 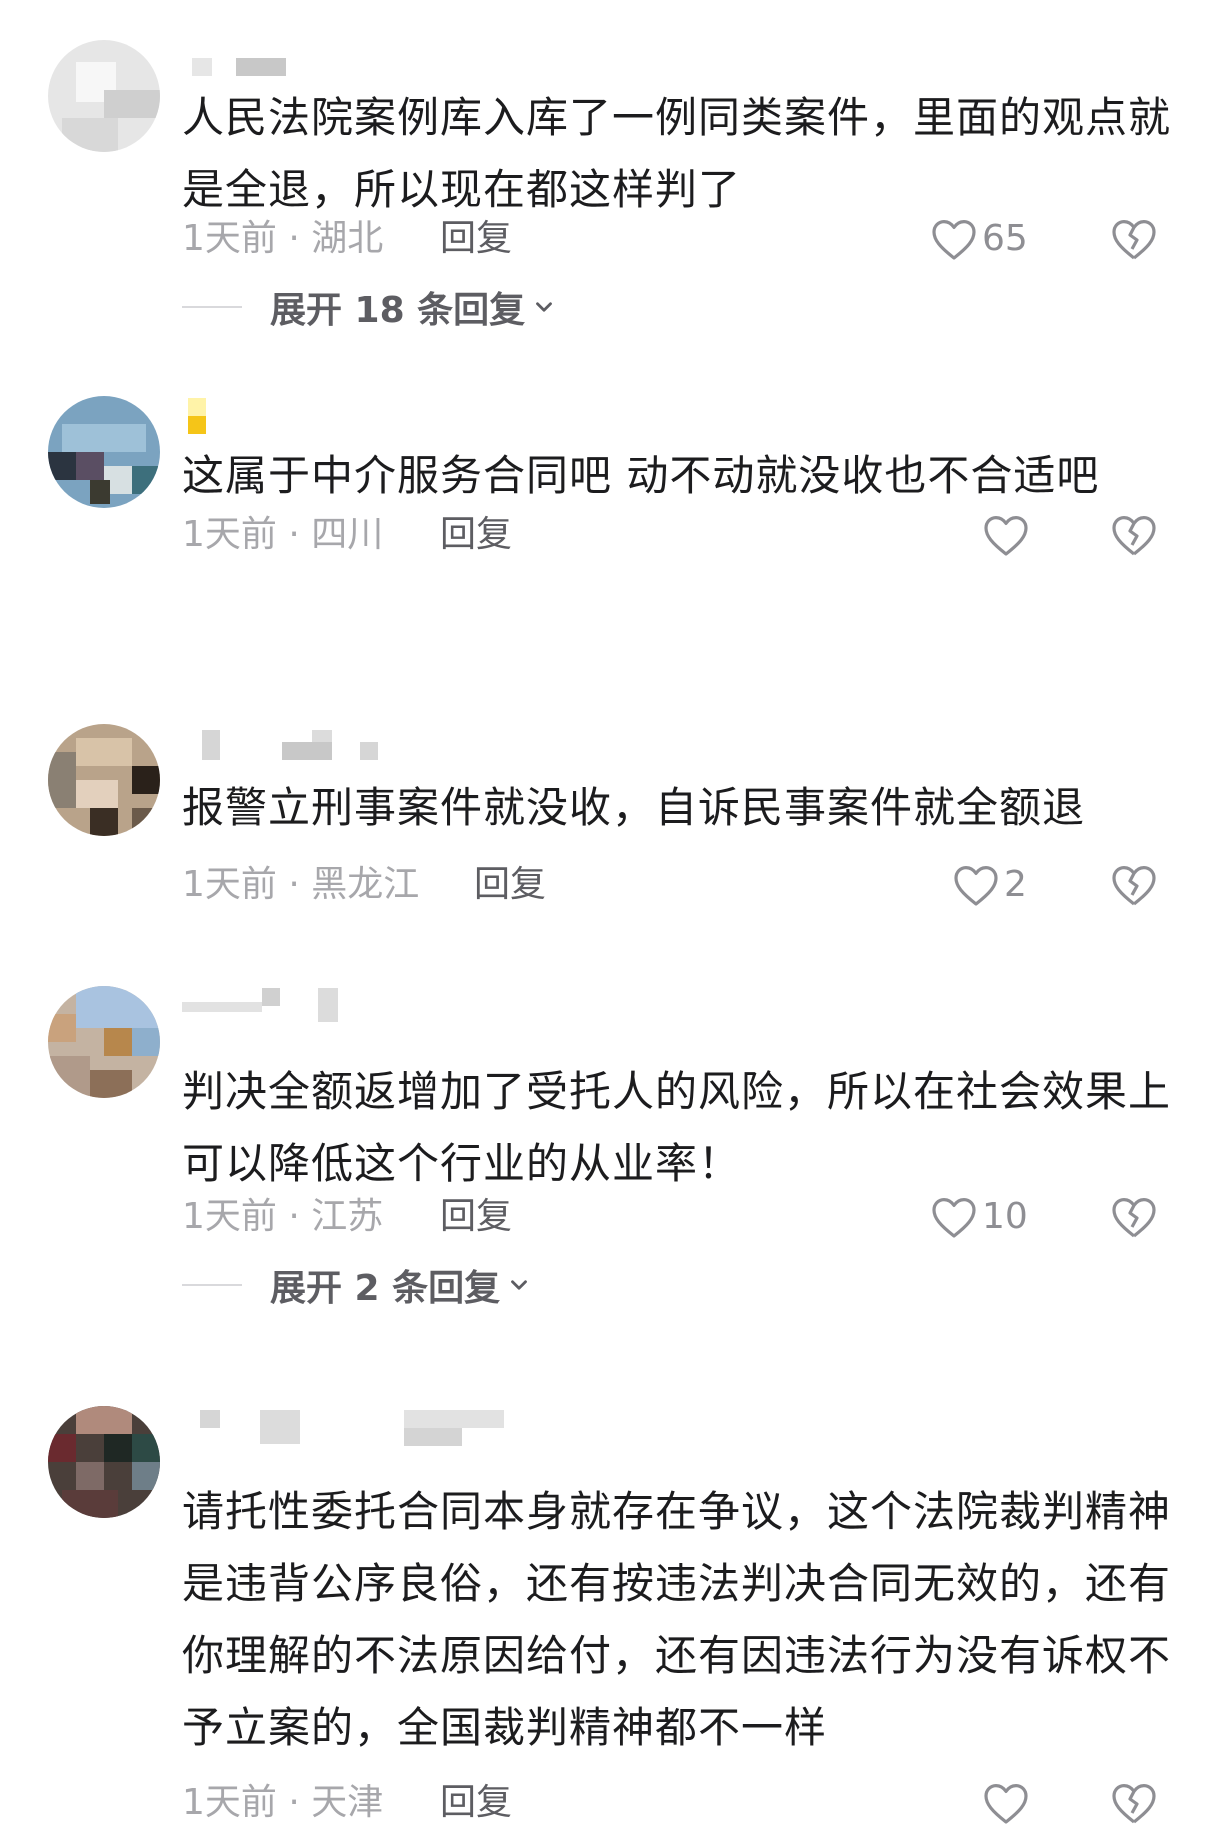 I want to click on comment-meta: 1天前 · 黑龙江, so click(x=301, y=884).